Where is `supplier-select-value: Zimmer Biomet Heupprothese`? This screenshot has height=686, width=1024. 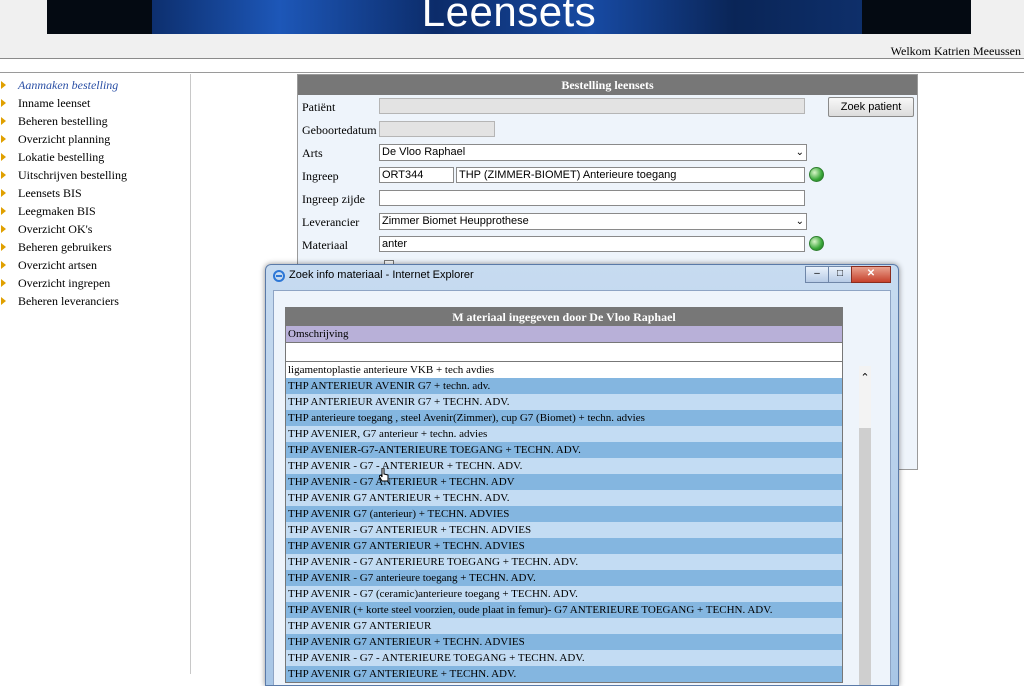 supplier-select-value: Zimmer Biomet Heupprothese is located at coordinates (455, 221).